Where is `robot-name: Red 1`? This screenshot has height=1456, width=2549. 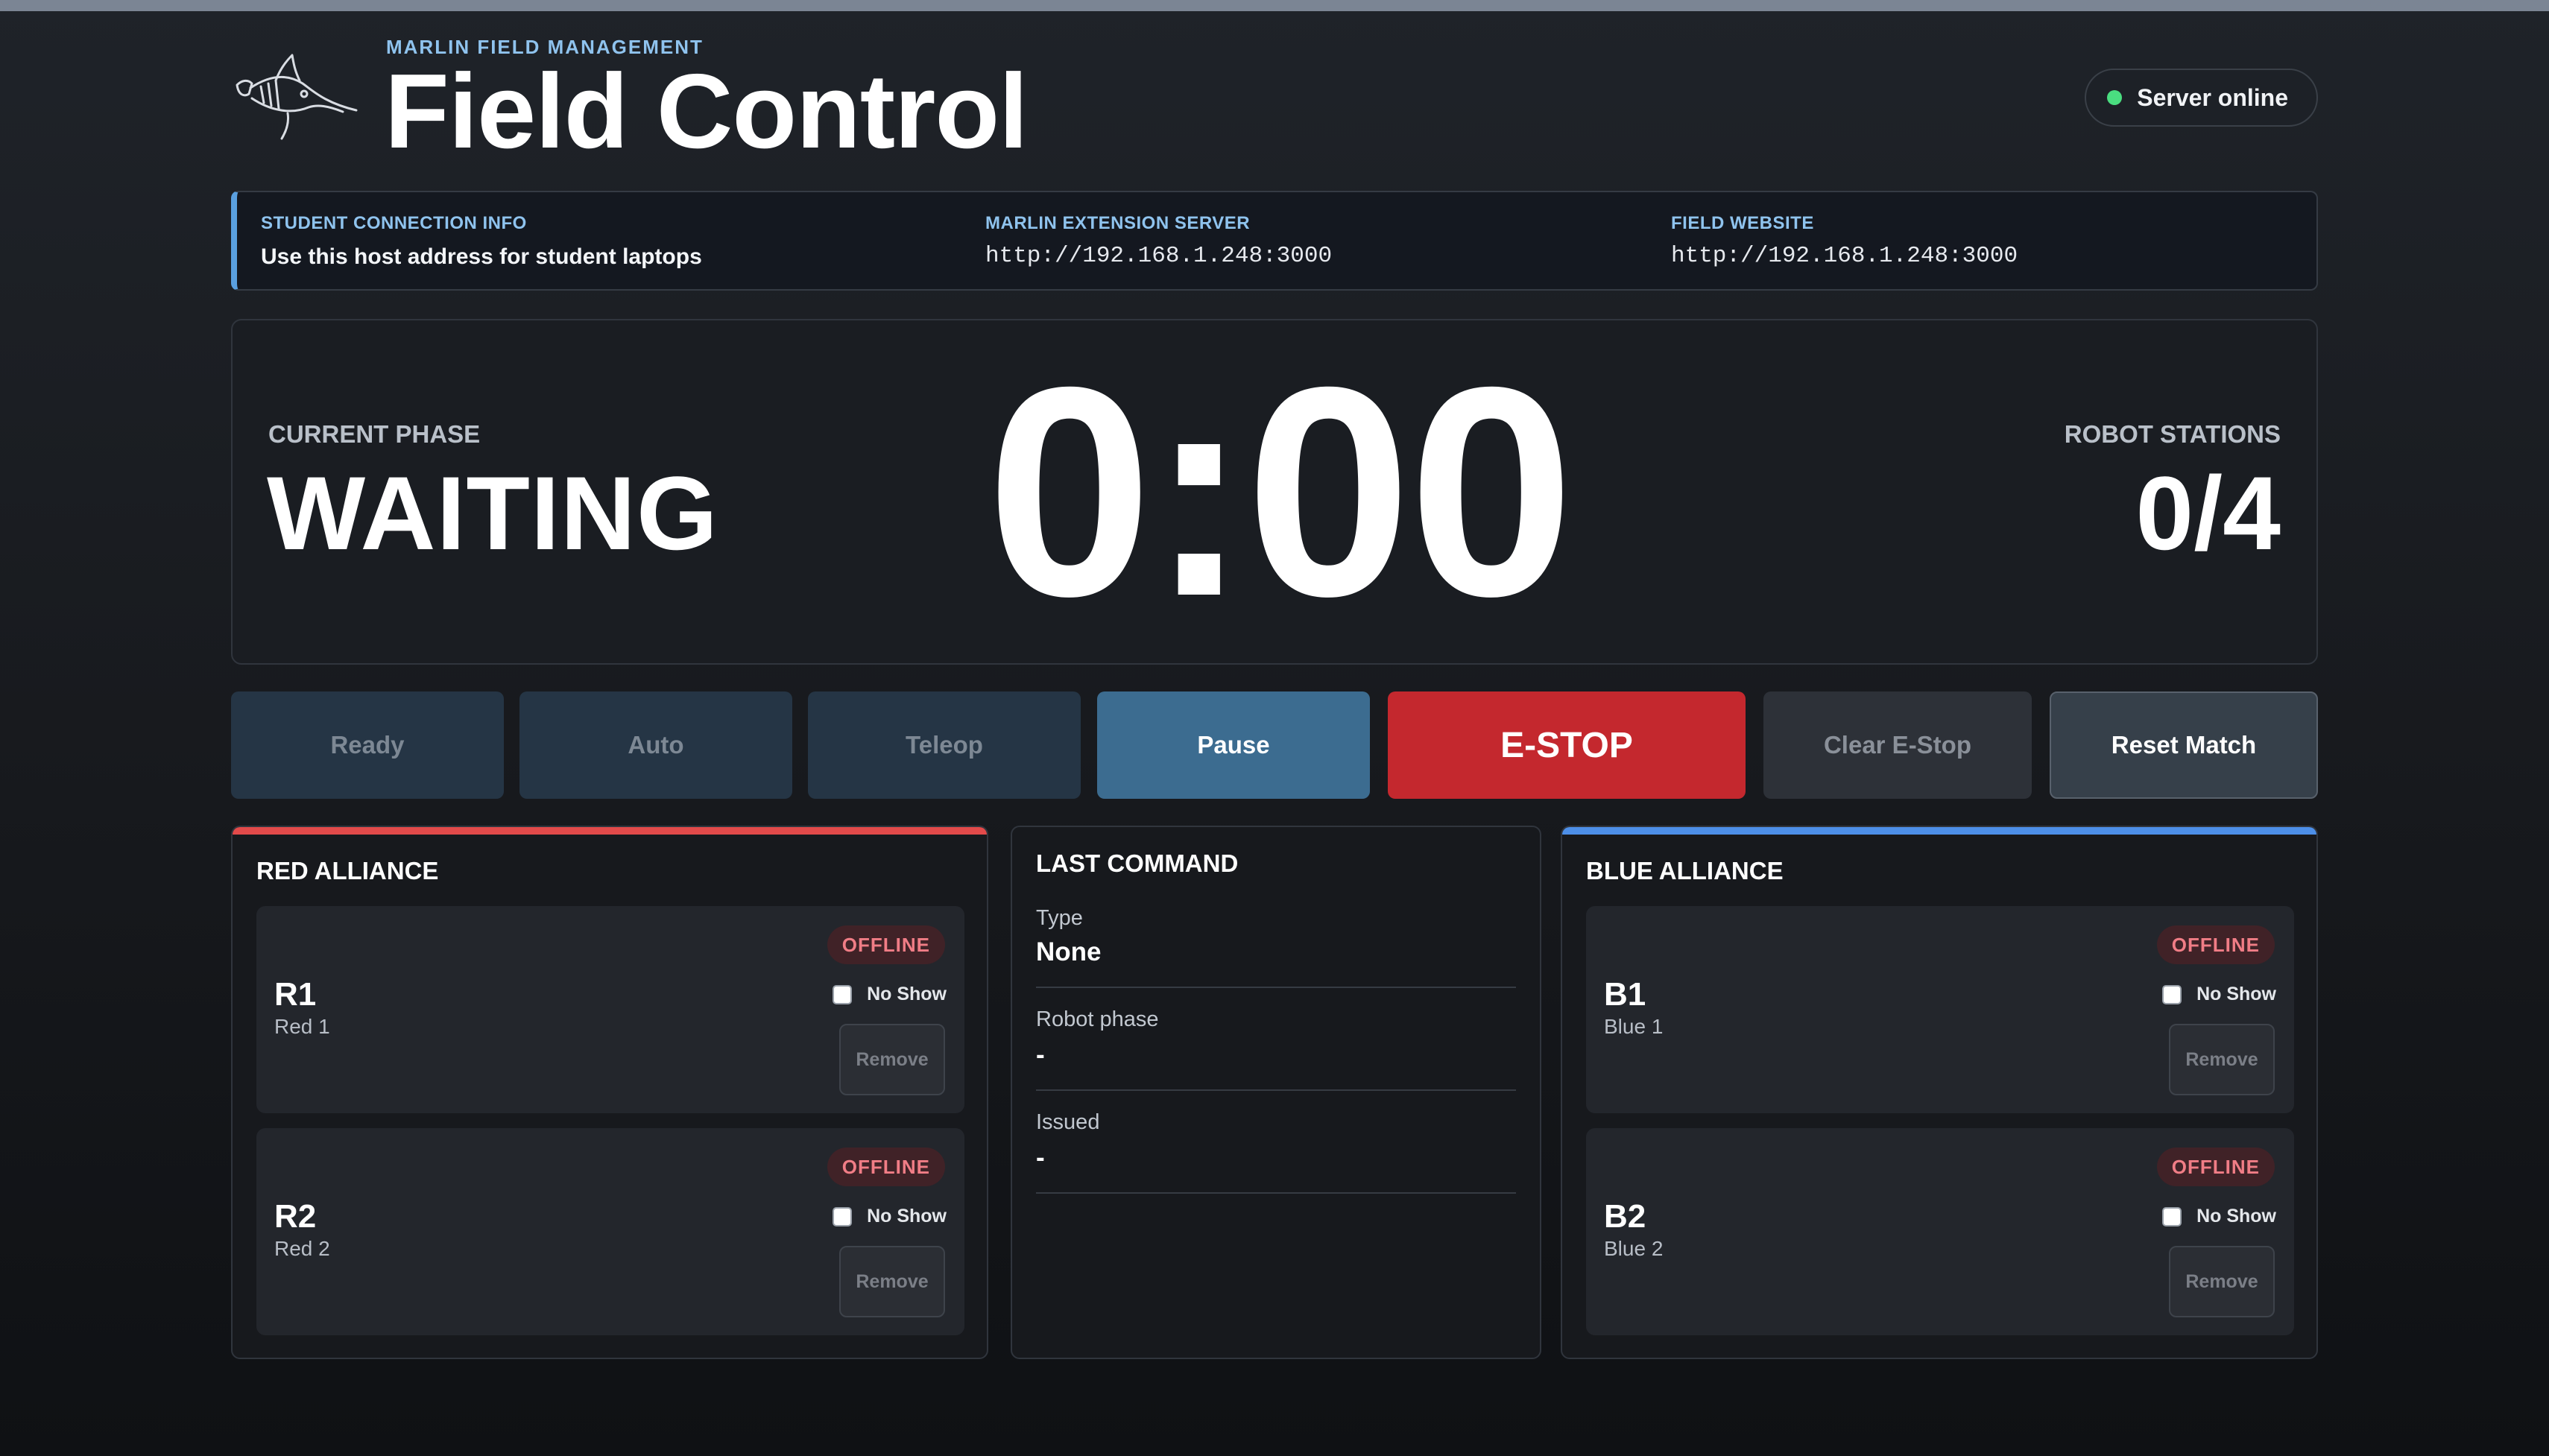
robot-name: Red 1 is located at coordinates (302, 1026).